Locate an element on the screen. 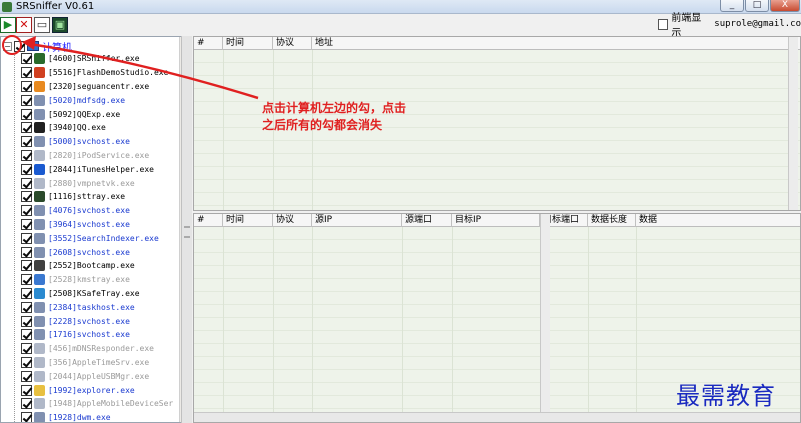  process-item: [3964]svchost.exe is located at coordinates (101, 225).